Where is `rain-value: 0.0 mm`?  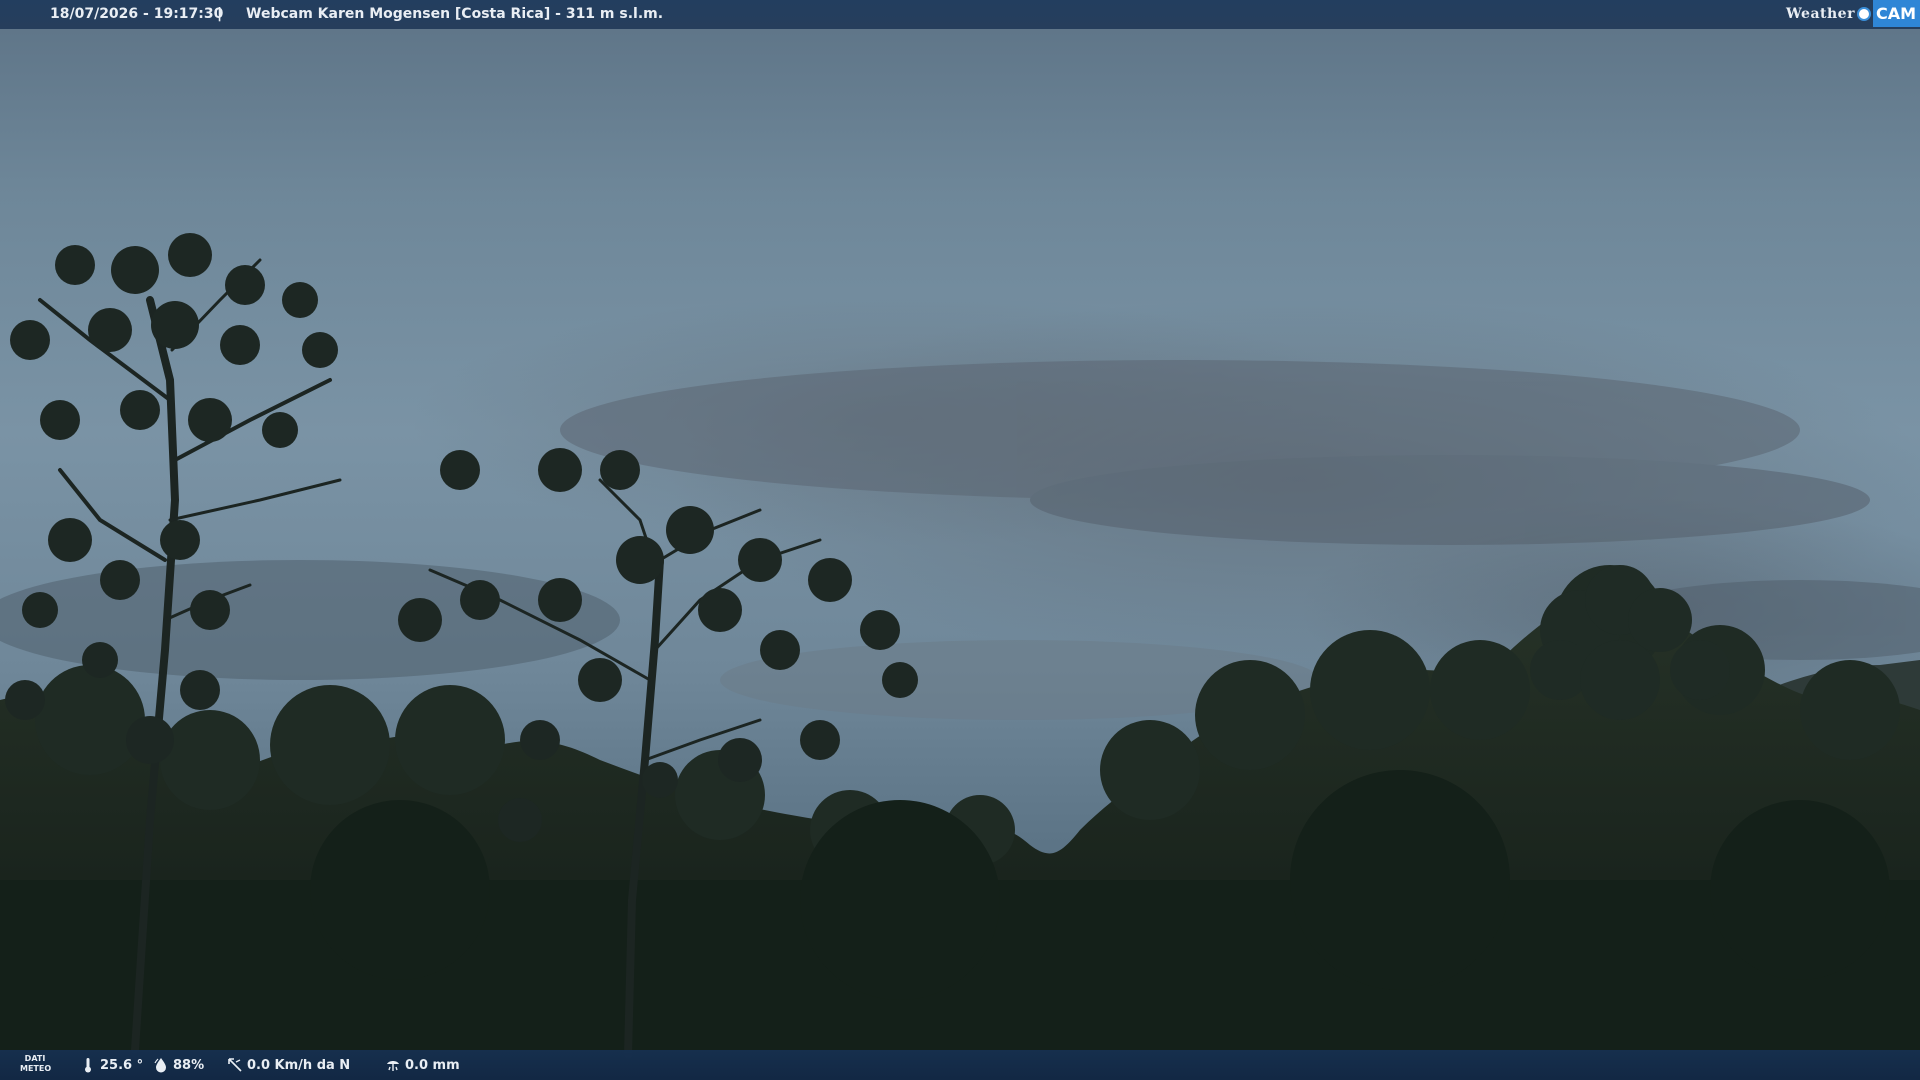 rain-value: 0.0 mm is located at coordinates (432, 1065).